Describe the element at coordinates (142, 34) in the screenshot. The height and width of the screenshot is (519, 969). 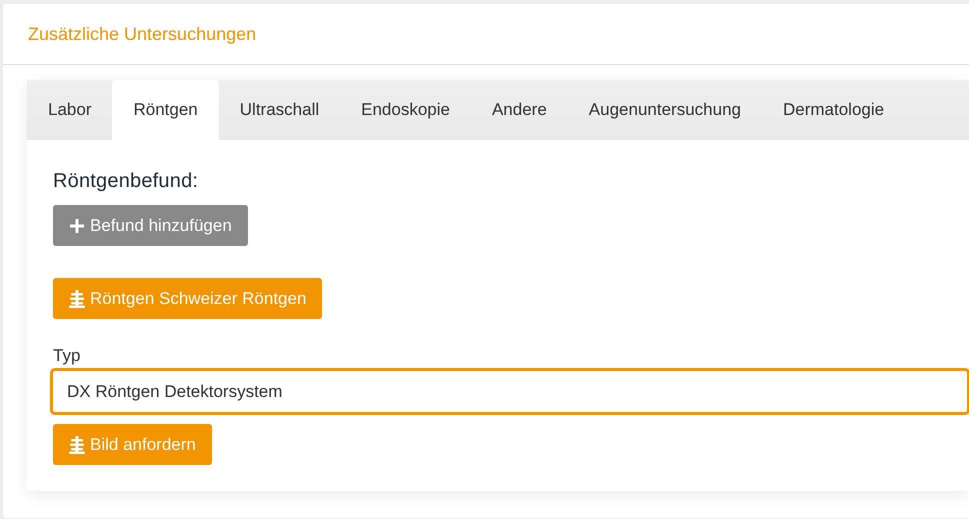
I see `card-title: Zusätzliche Untersuchungen` at that location.